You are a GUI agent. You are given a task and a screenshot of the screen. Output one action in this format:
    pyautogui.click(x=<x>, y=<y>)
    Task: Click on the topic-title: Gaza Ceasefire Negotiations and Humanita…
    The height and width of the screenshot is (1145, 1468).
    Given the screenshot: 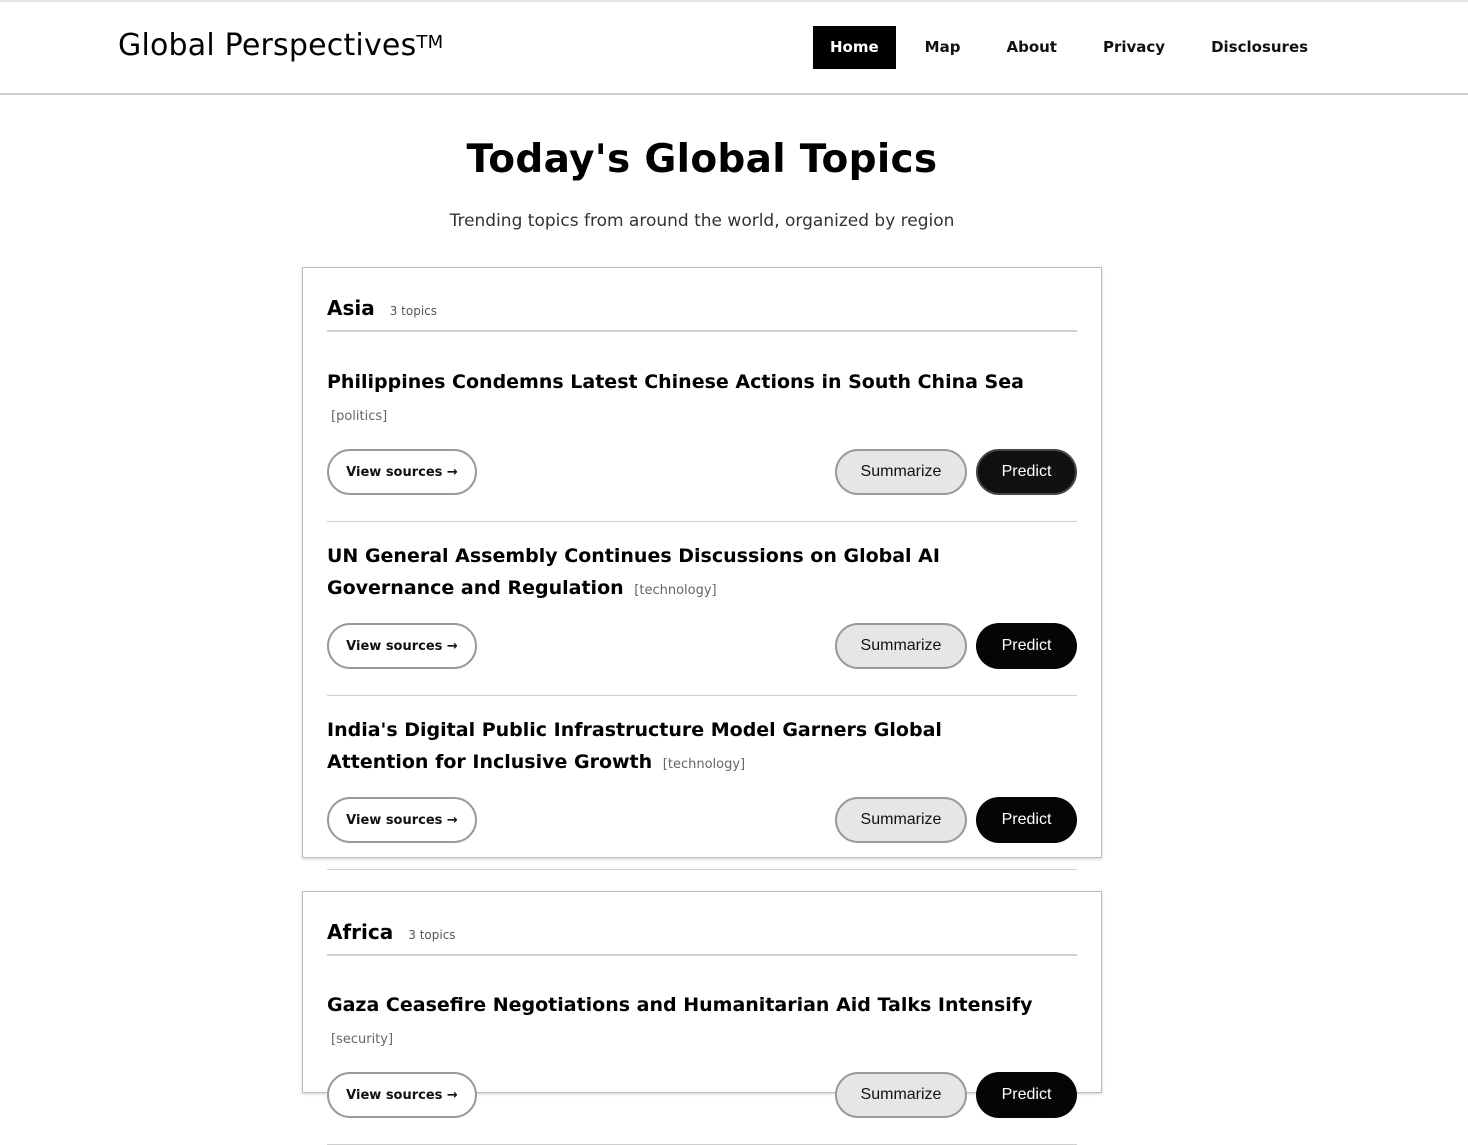 What is the action you would take?
    pyautogui.click(x=702, y=1006)
    